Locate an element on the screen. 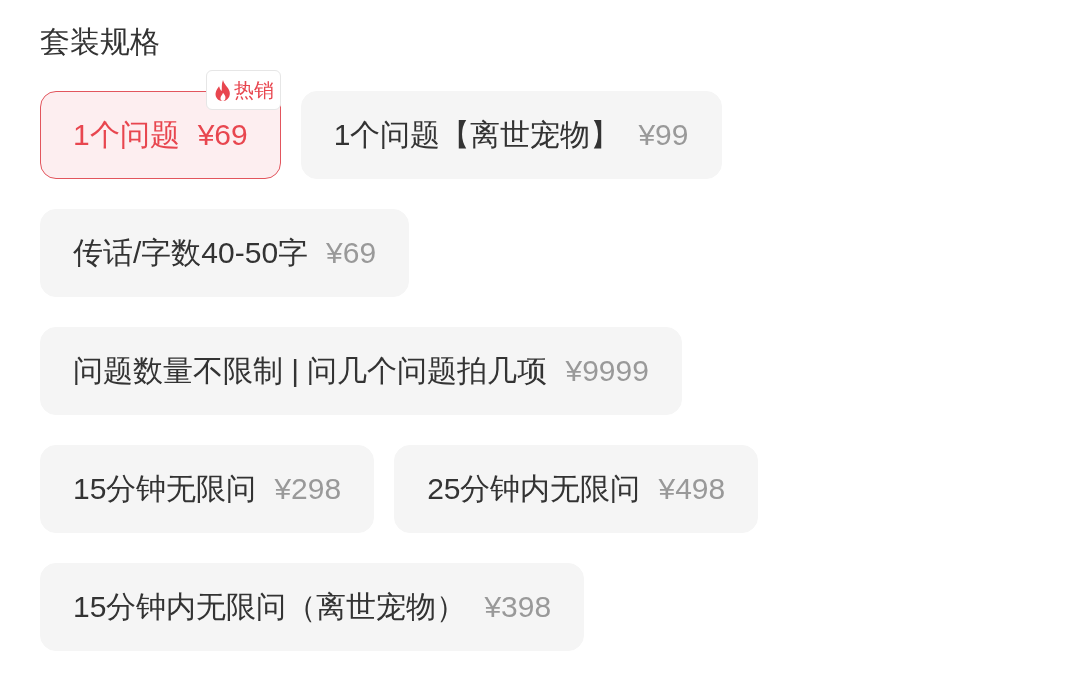 The width and height of the screenshot is (1080, 674). package-option: 传话/字数40-50字 ¥69 is located at coordinates (225, 253).